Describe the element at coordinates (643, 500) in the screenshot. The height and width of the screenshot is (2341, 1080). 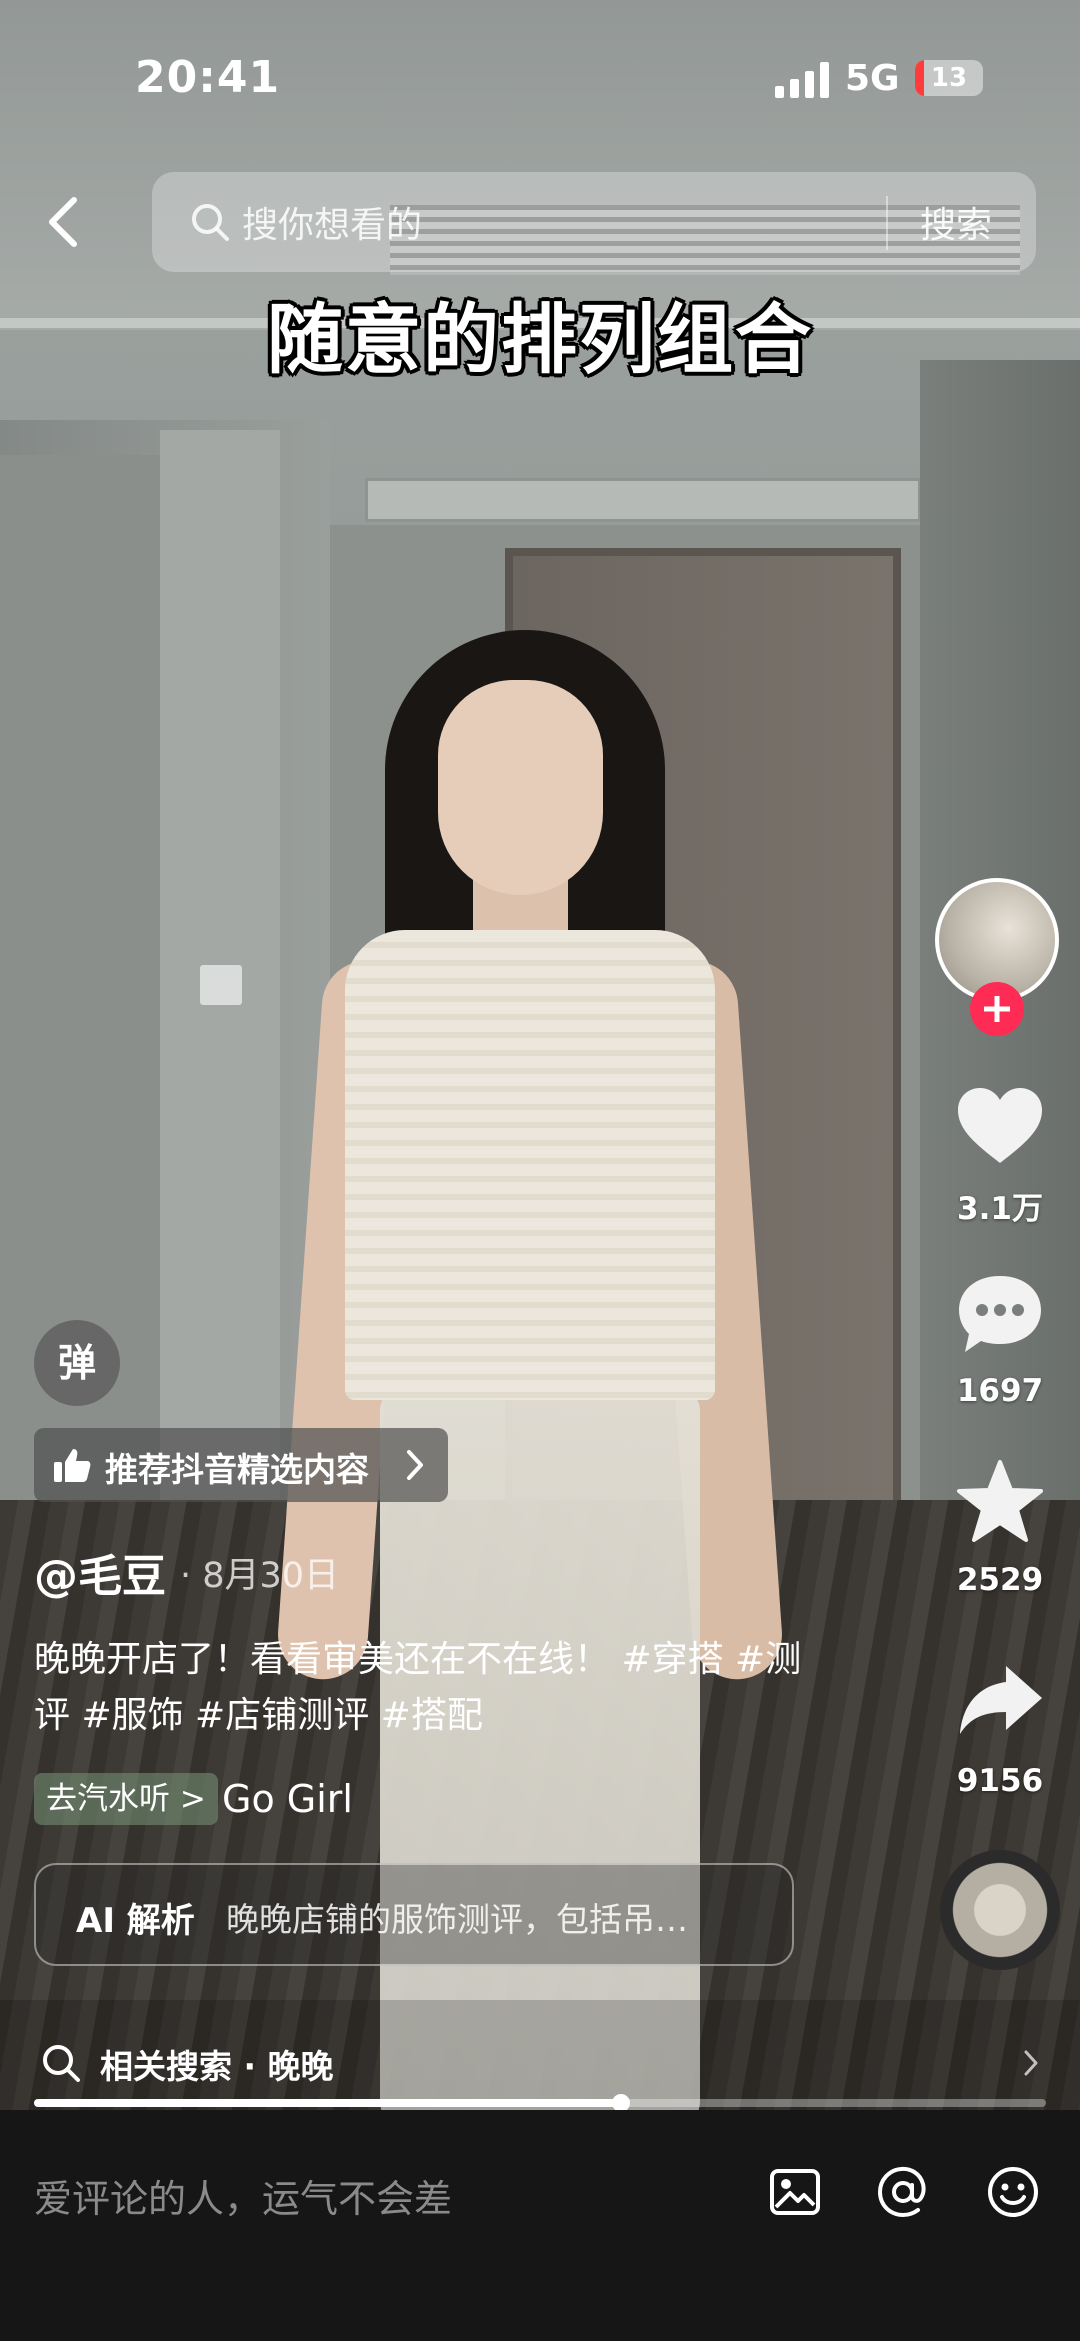
I see `scene-ceiling-light` at that location.